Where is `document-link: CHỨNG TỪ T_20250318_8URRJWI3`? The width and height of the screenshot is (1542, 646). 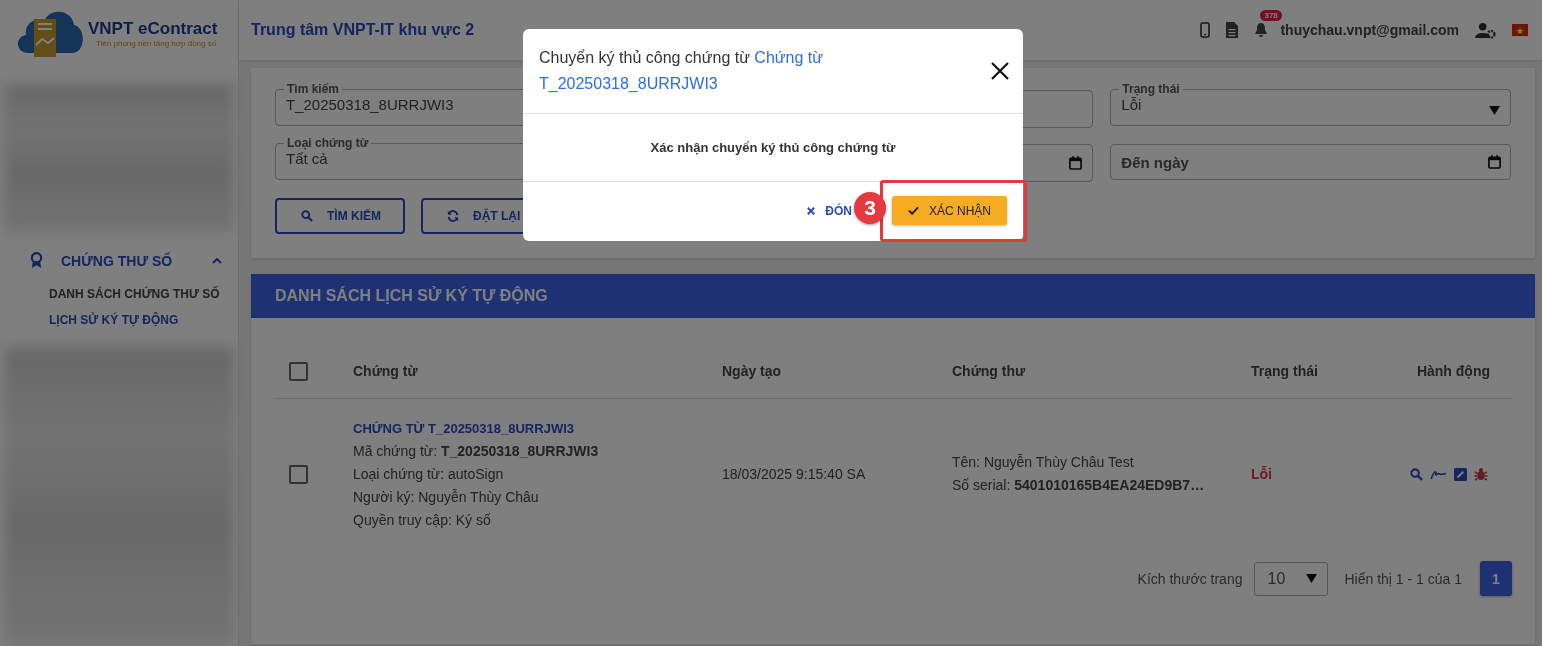 document-link: CHỨNG TỪ T_20250318_8URRJWI3 is located at coordinates (537, 428).